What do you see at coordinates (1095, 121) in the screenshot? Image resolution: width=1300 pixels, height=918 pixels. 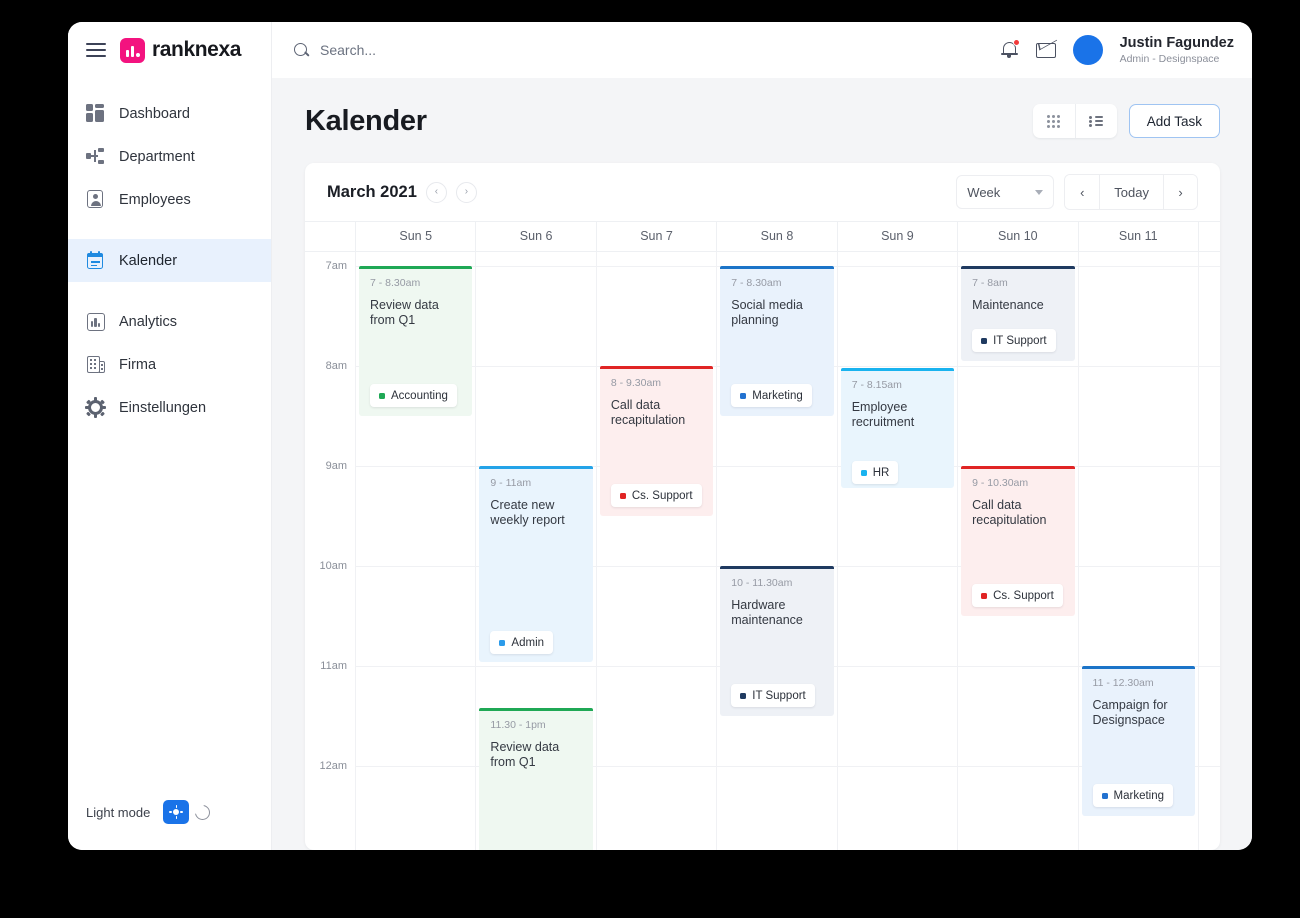 I see `list-view-button` at bounding box center [1095, 121].